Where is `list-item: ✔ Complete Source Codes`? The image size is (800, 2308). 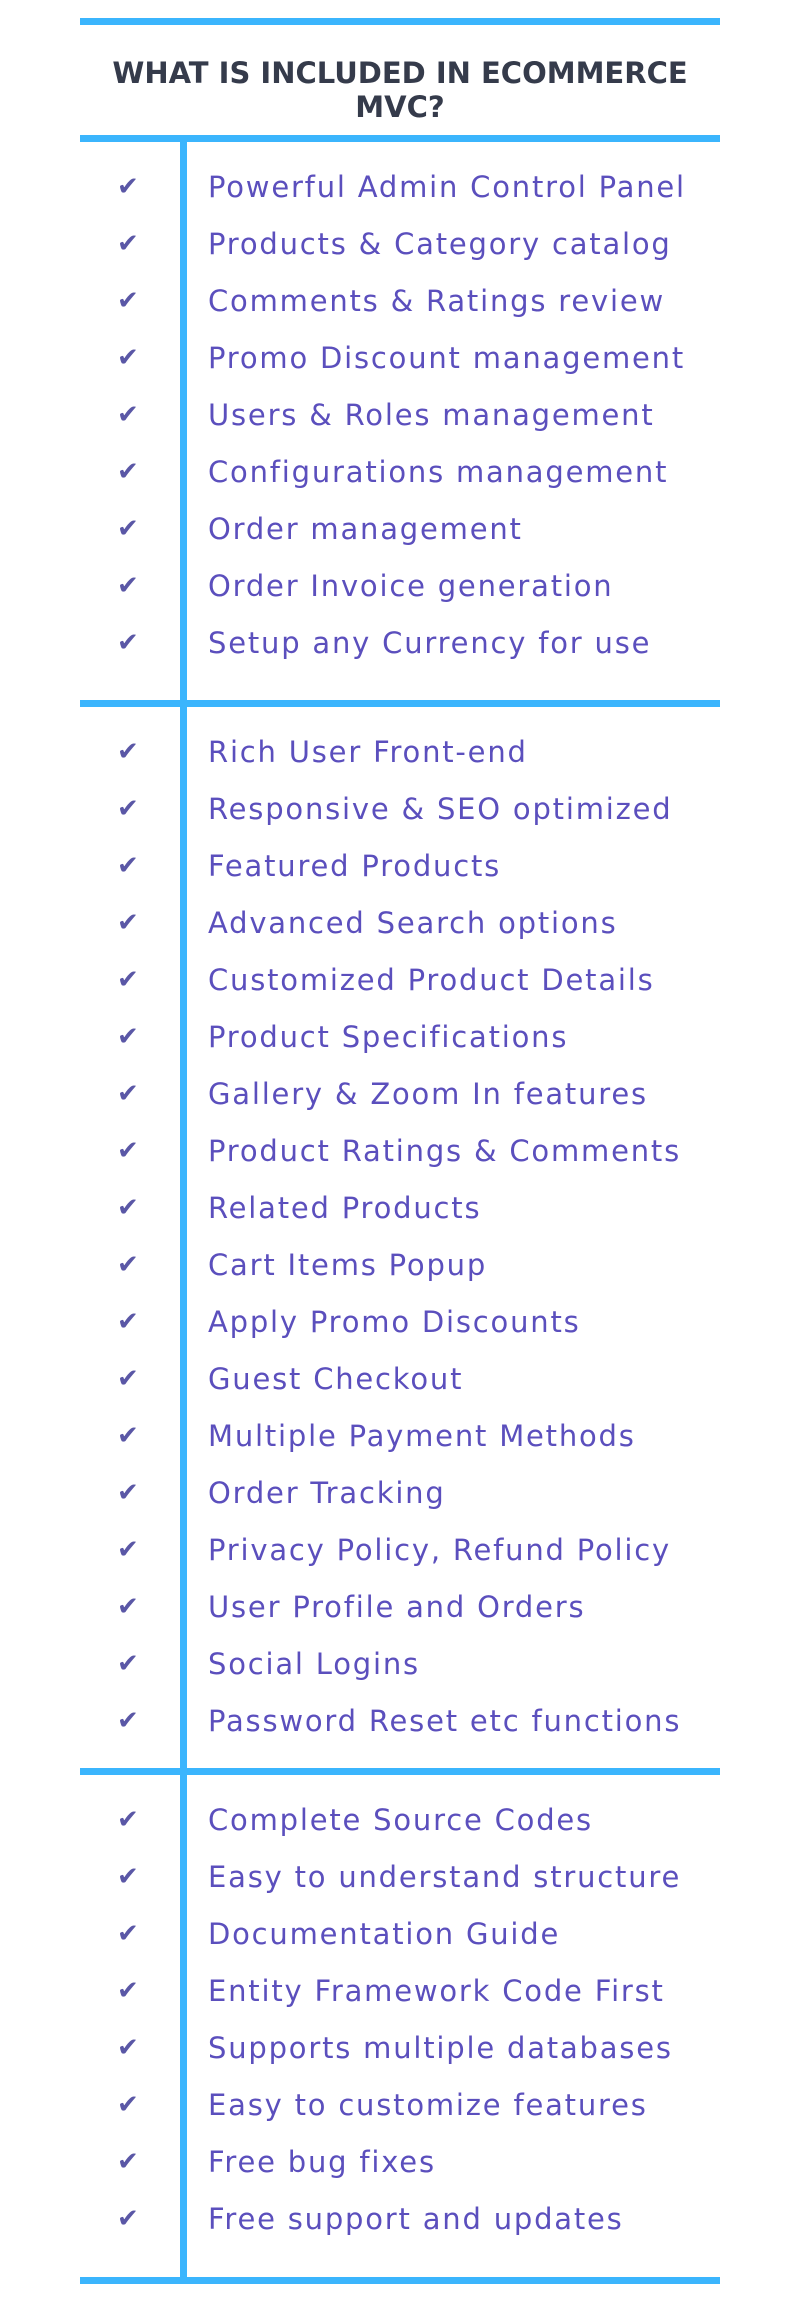
list-item: ✔ Complete Source Codes is located at coordinates (400, 1823).